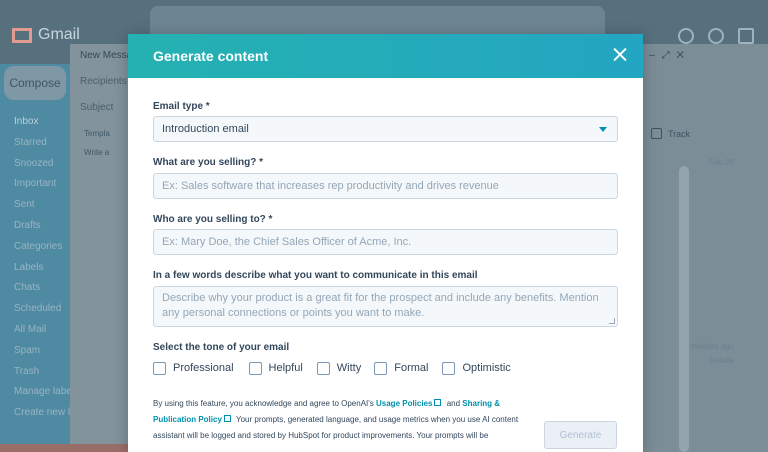 This screenshot has width=768, height=452. Describe the element at coordinates (612, 321) in the screenshot. I see `resize-handle-icon` at that location.